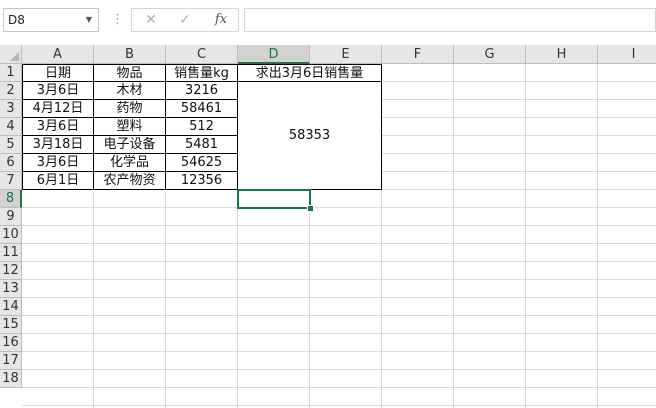  Describe the element at coordinates (11, 199) in the screenshot. I see `row-header-8: 8` at that location.